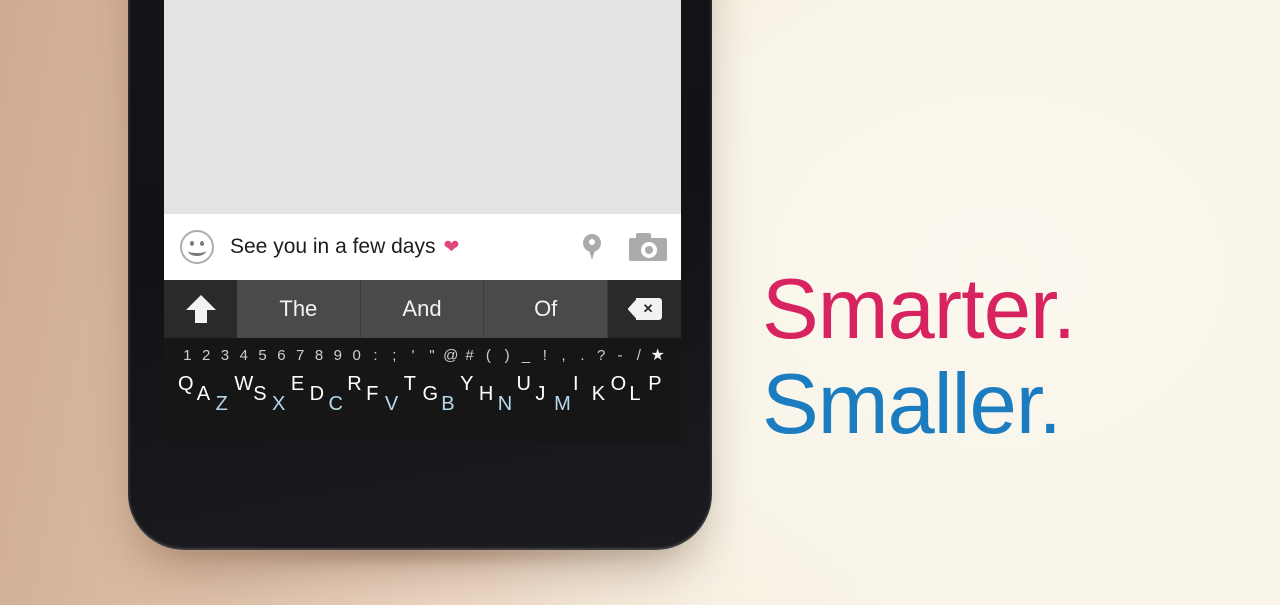 This screenshot has height=605, width=1280. What do you see at coordinates (601, 355) in the screenshot?
I see `key-symbol: ?` at bounding box center [601, 355].